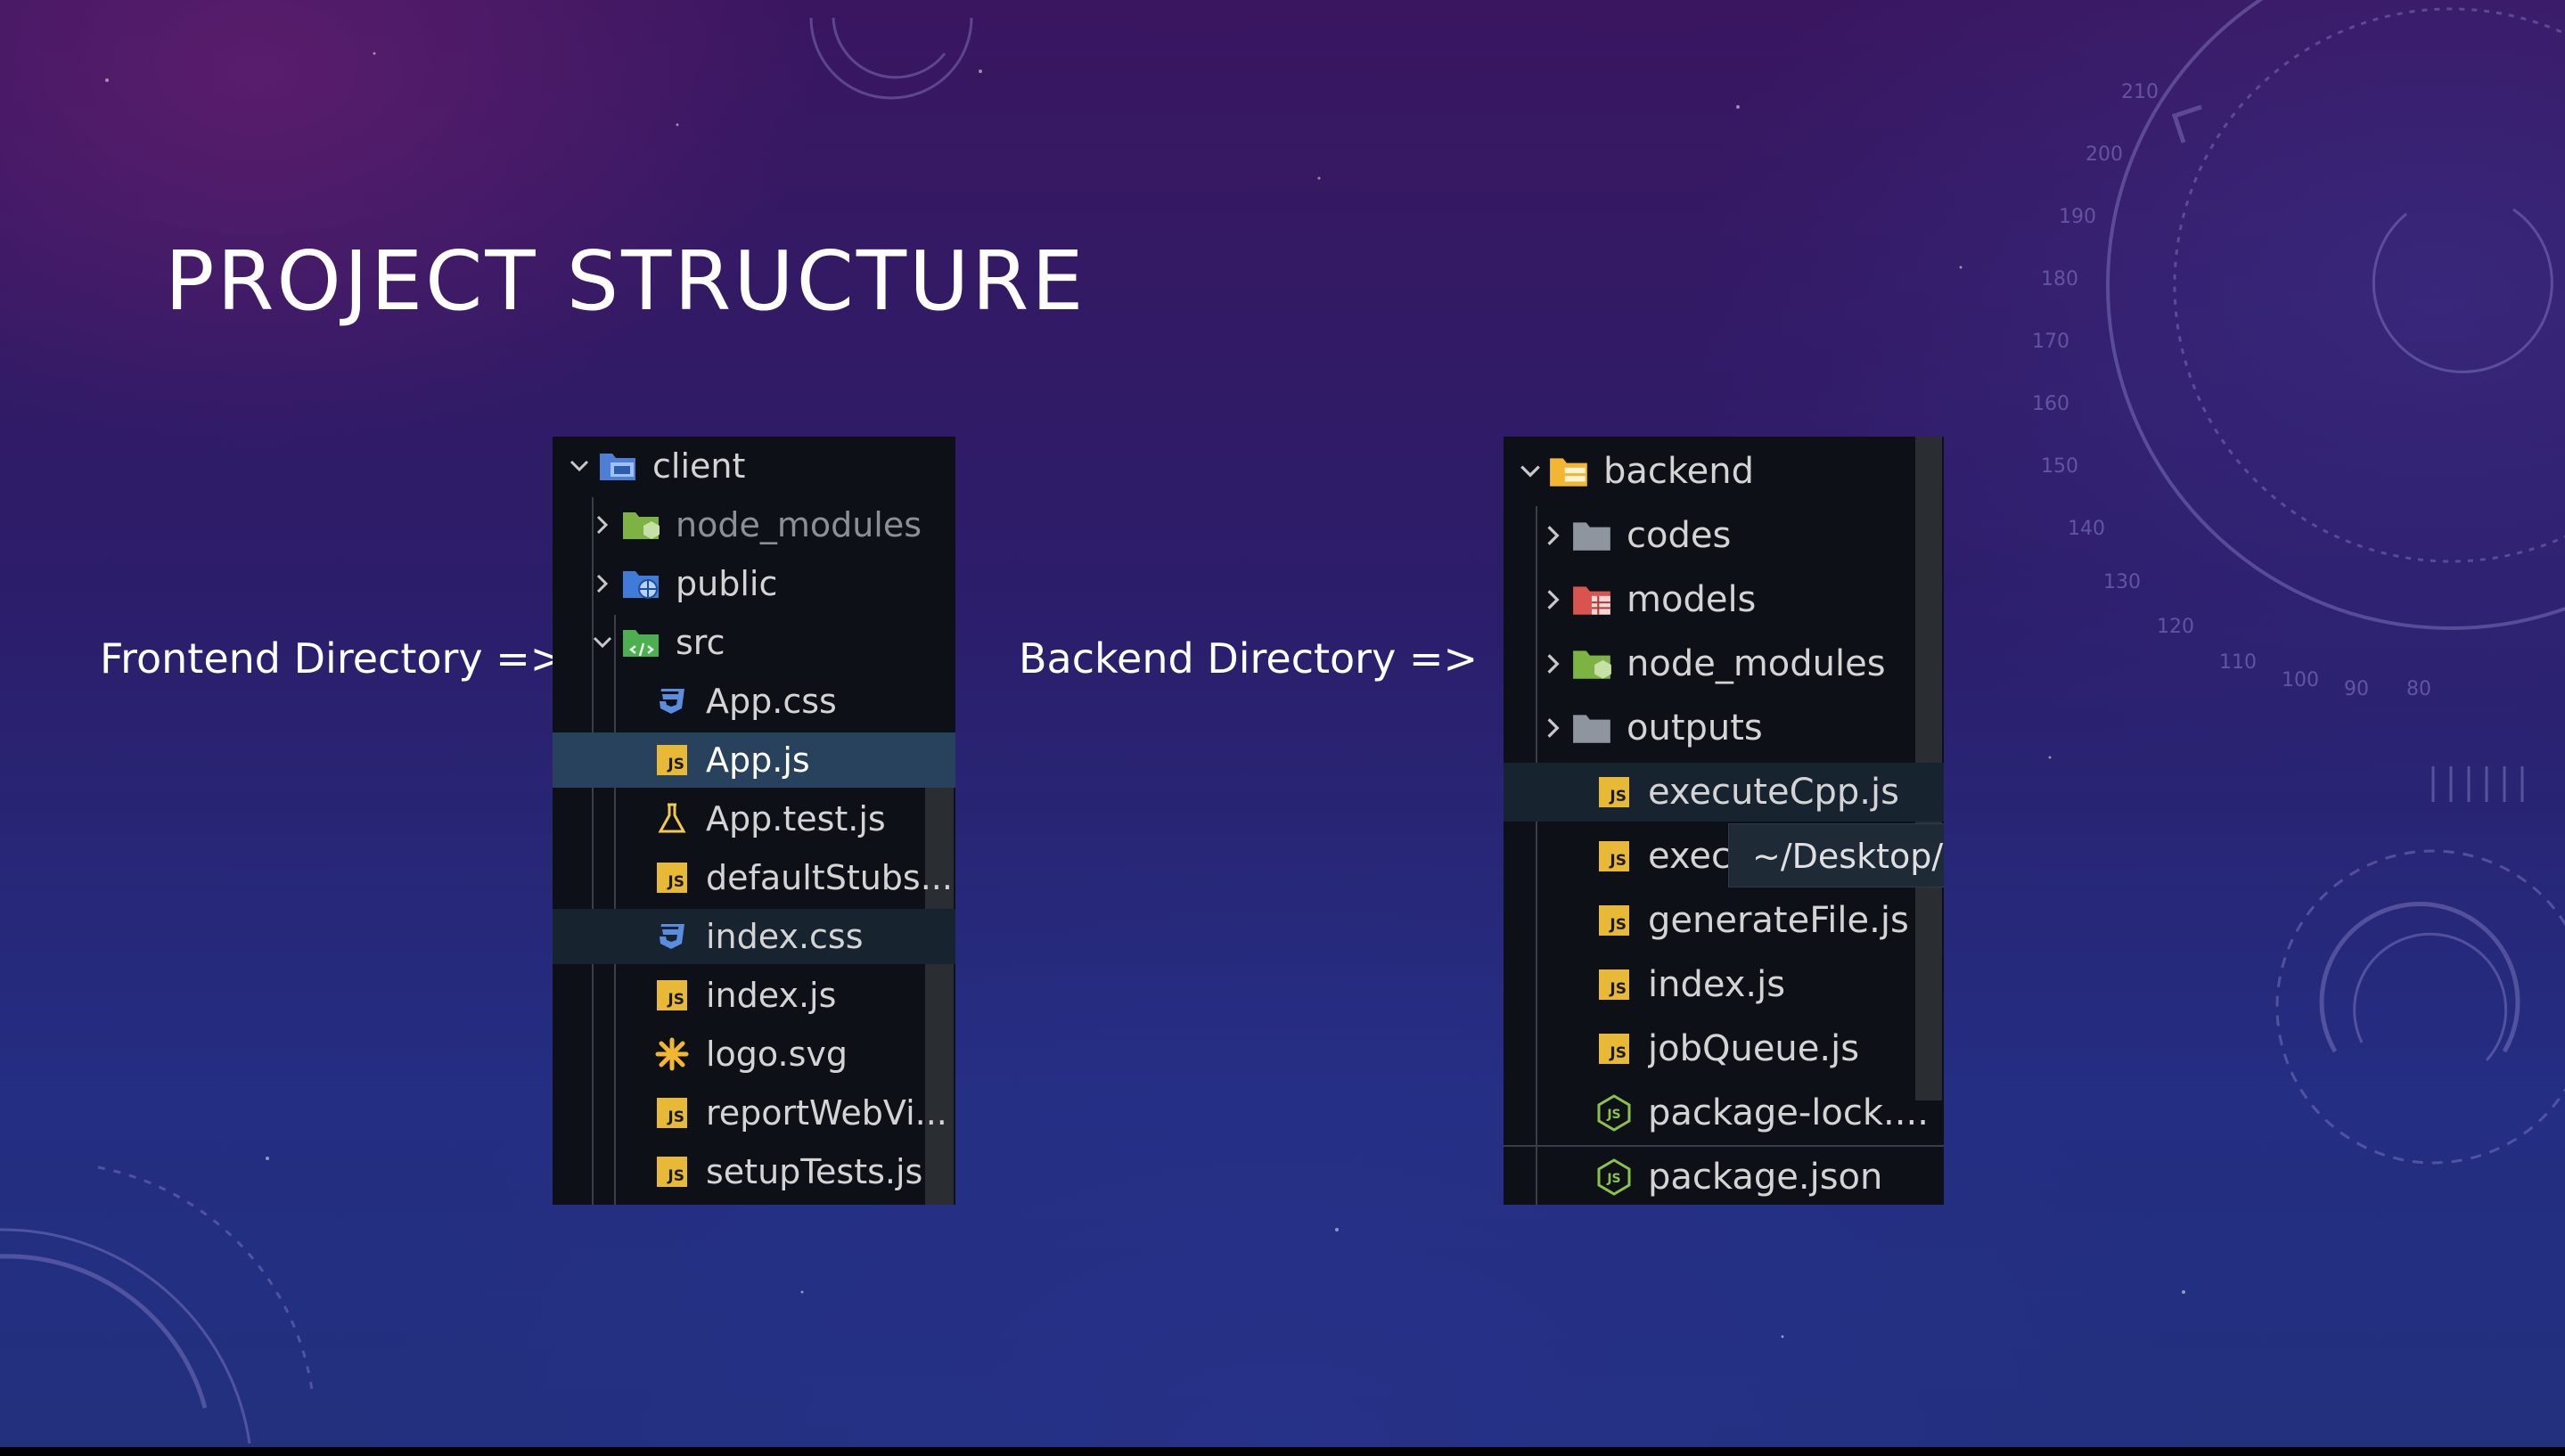 This screenshot has height=1456, width=2565. What do you see at coordinates (618, 466) in the screenshot?
I see `client-folder-icon` at bounding box center [618, 466].